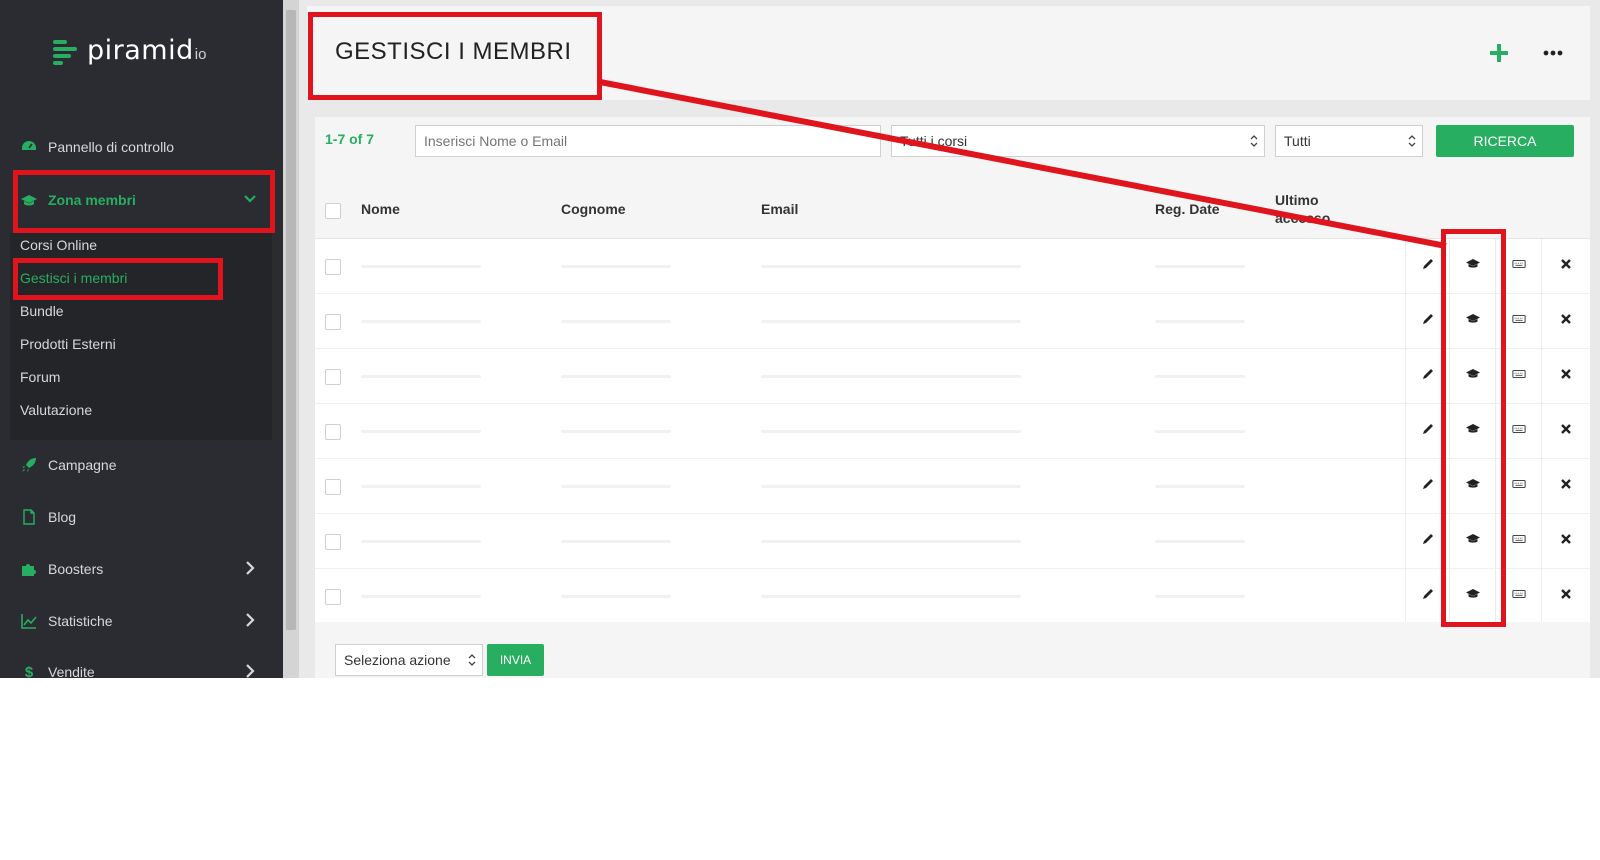 Image resolution: width=1600 pixels, height=860 pixels. Describe the element at coordinates (1187, 209) in the screenshot. I see `column-header-reg-date: Reg. Date` at that location.